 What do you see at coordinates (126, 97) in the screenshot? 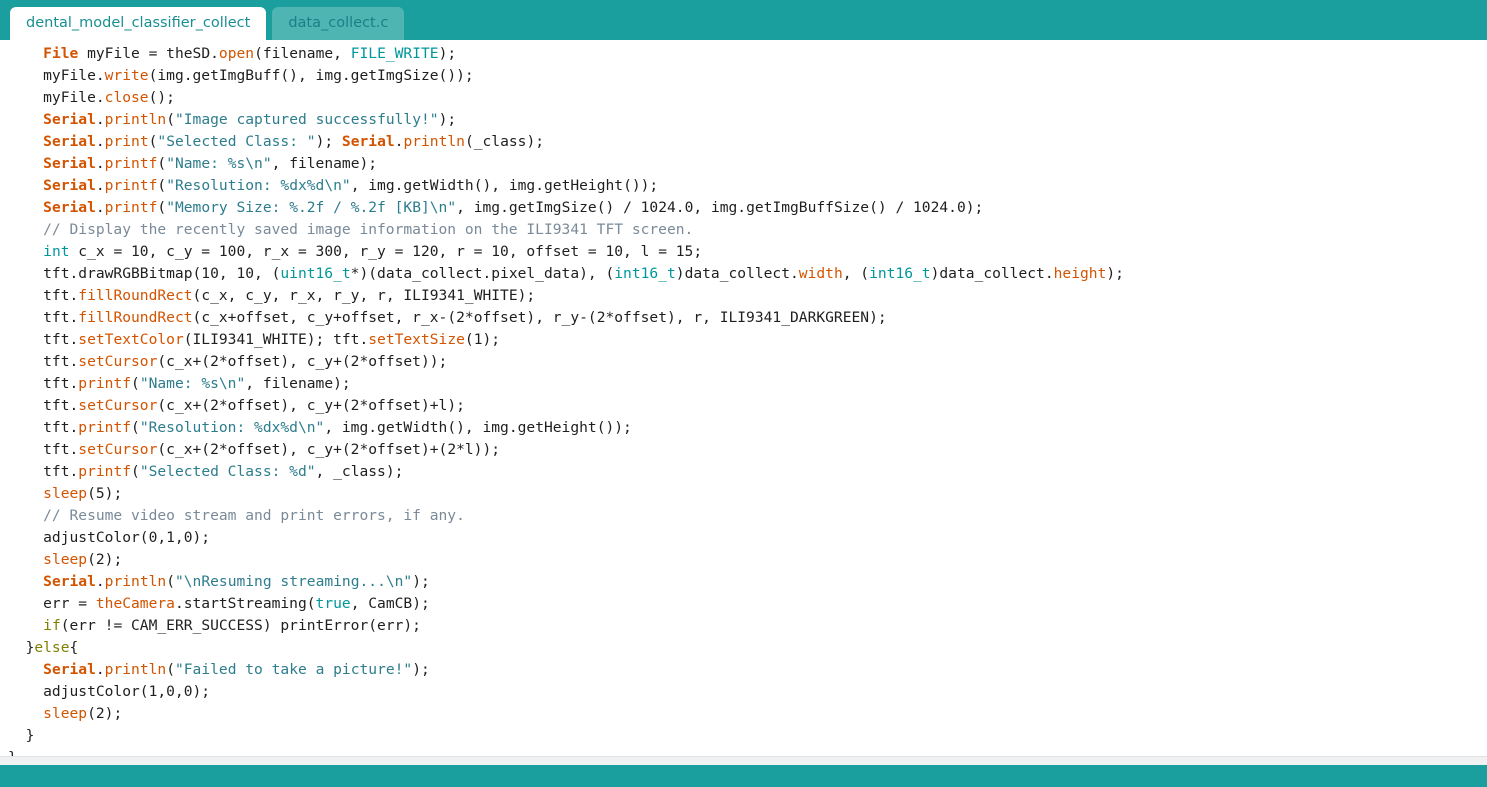
I see `code-token: close` at bounding box center [126, 97].